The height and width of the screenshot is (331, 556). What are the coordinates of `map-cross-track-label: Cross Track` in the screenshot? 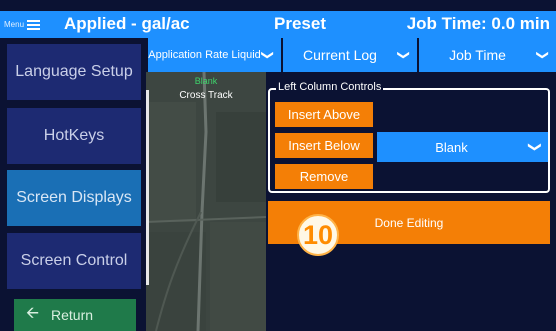 It's located at (206, 95).